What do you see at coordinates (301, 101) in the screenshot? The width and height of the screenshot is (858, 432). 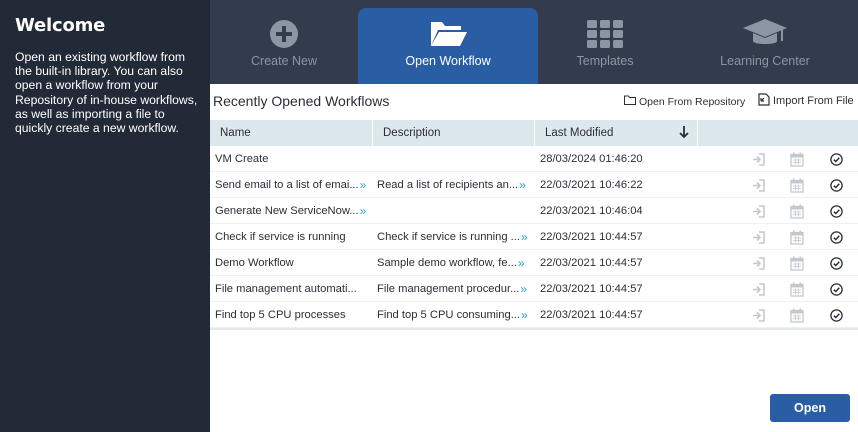 I see `panel-heading: Recently Opened Workflows` at bounding box center [301, 101].